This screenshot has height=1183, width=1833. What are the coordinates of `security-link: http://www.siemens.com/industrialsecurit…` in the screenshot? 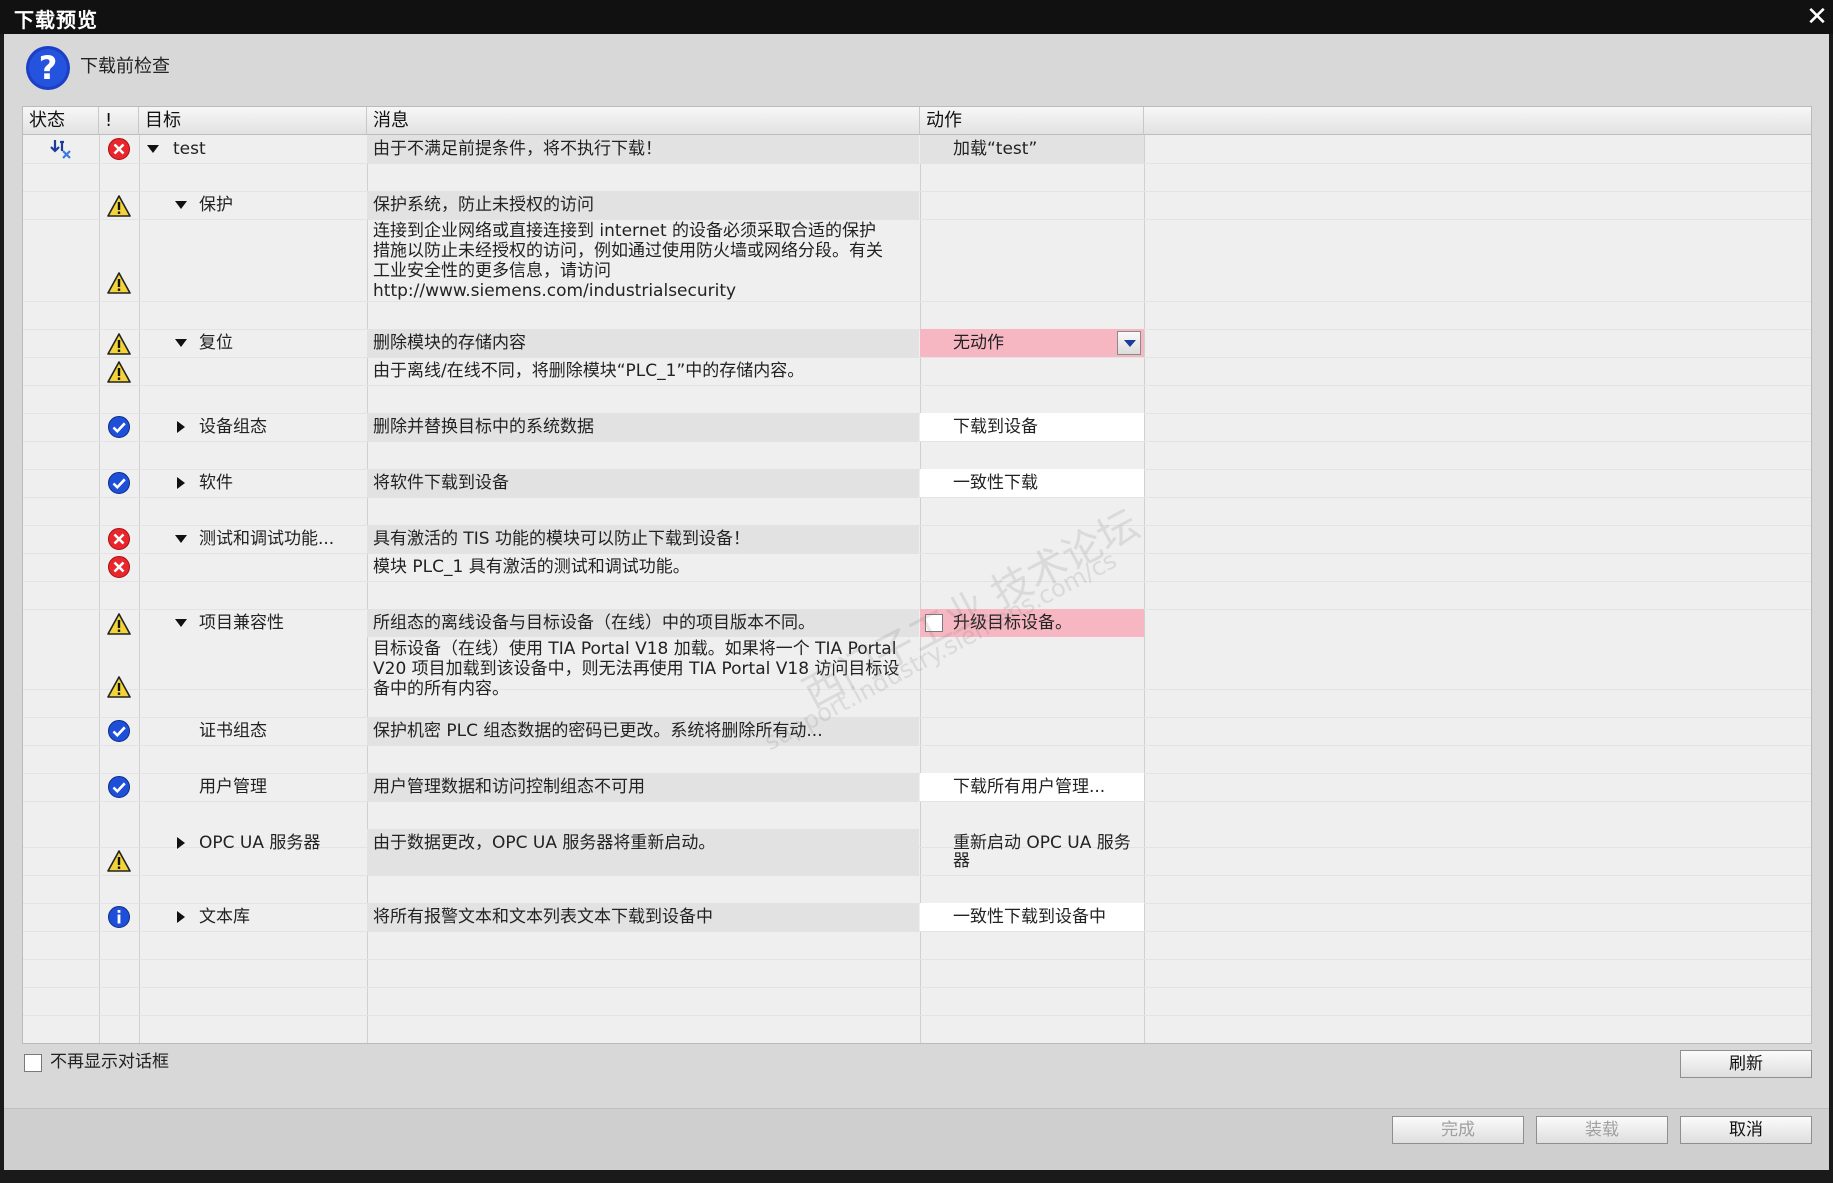 It's located at (554, 291).